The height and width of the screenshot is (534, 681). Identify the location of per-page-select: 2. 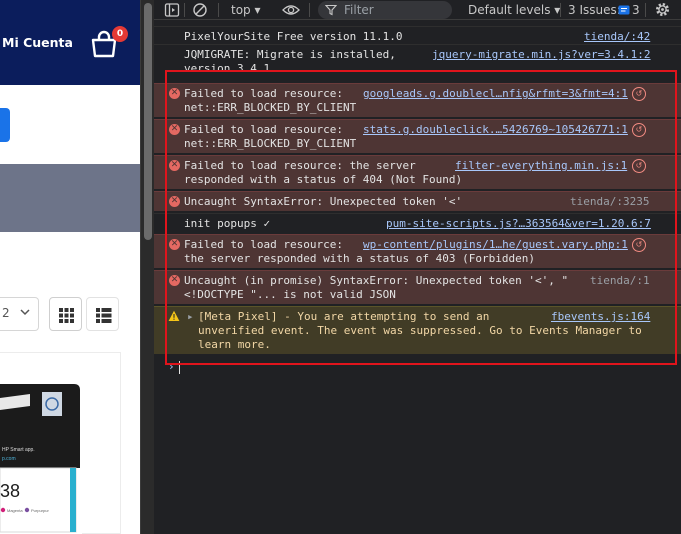
(19, 314).